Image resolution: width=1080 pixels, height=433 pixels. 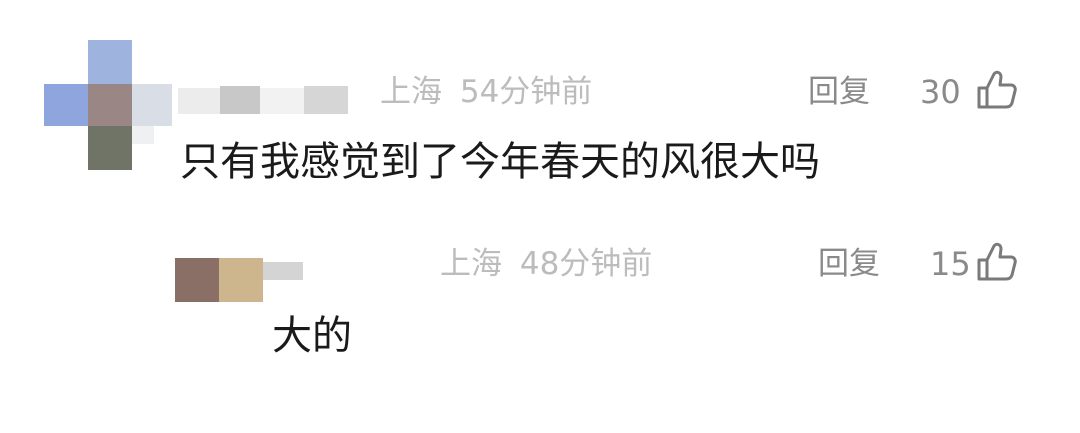 What do you see at coordinates (940, 92) in the screenshot?
I see `like-count: 30` at bounding box center [940, 92].